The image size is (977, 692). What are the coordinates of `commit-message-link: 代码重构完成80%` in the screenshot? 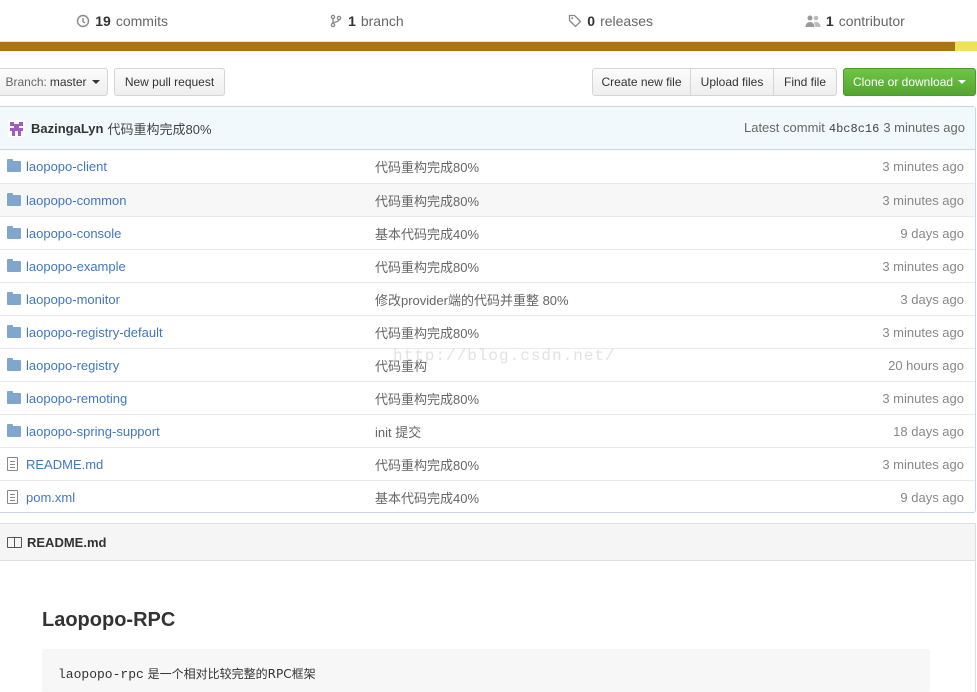 It's located at (159, 128).